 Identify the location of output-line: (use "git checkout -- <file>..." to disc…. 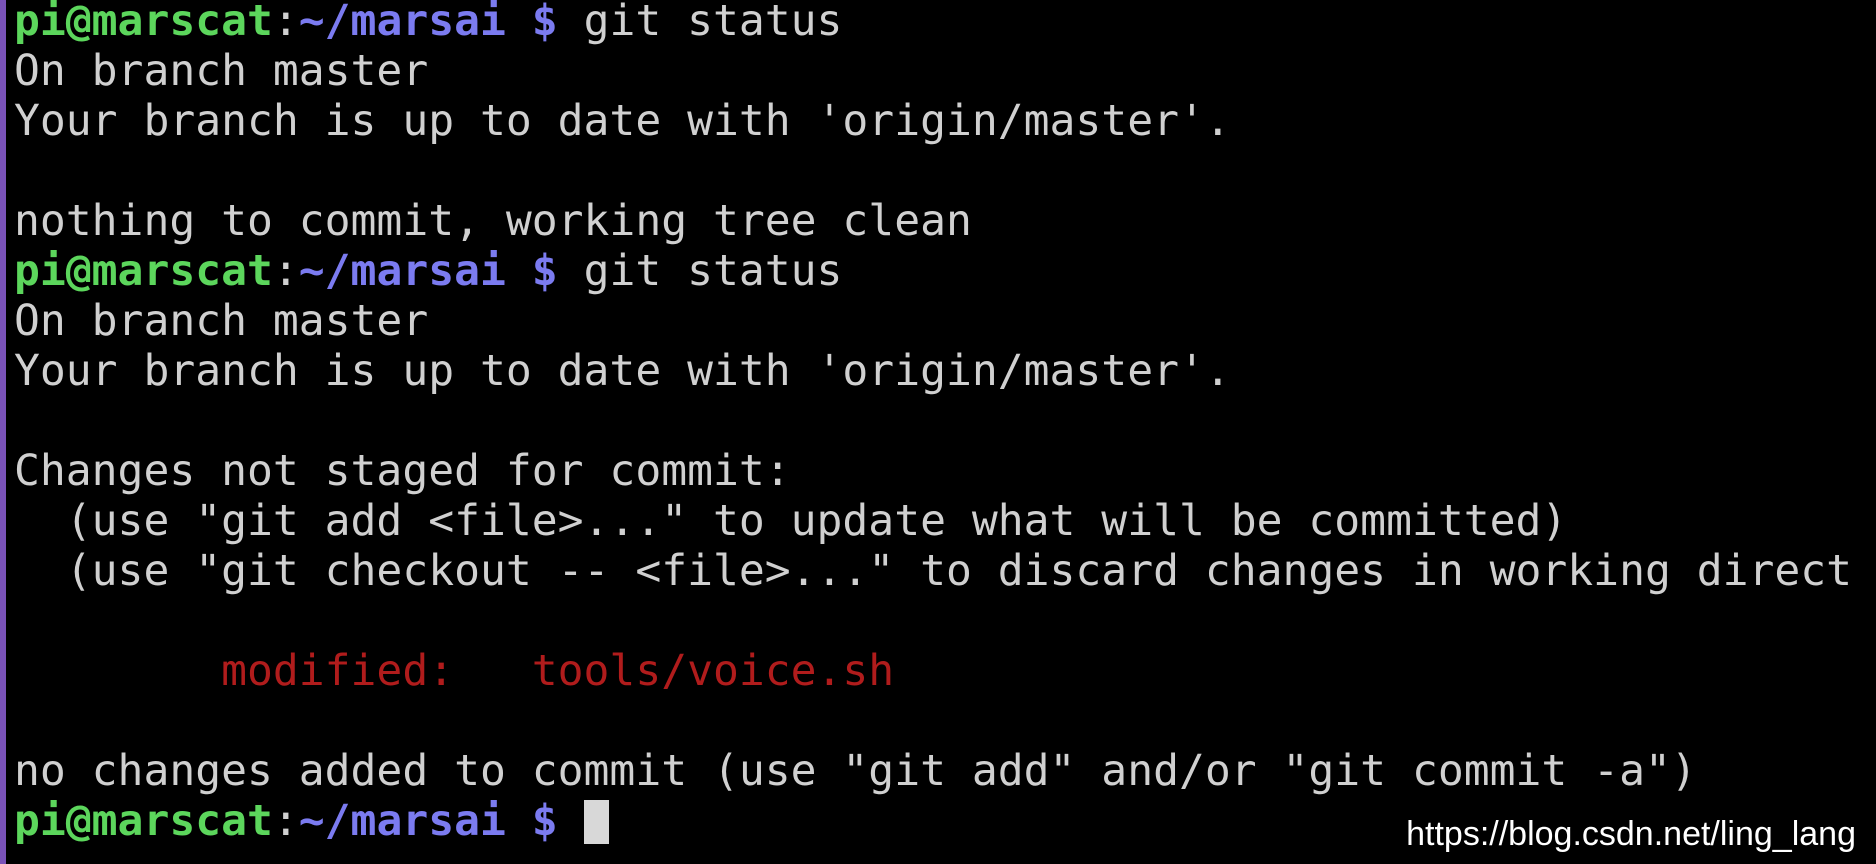
(933, 573).